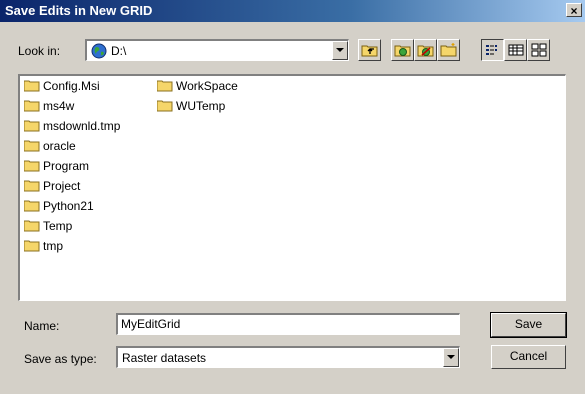 The width and height of the screenshot is (585, 394). I want to click on look-in-label: Look in:, so click(39, 51).